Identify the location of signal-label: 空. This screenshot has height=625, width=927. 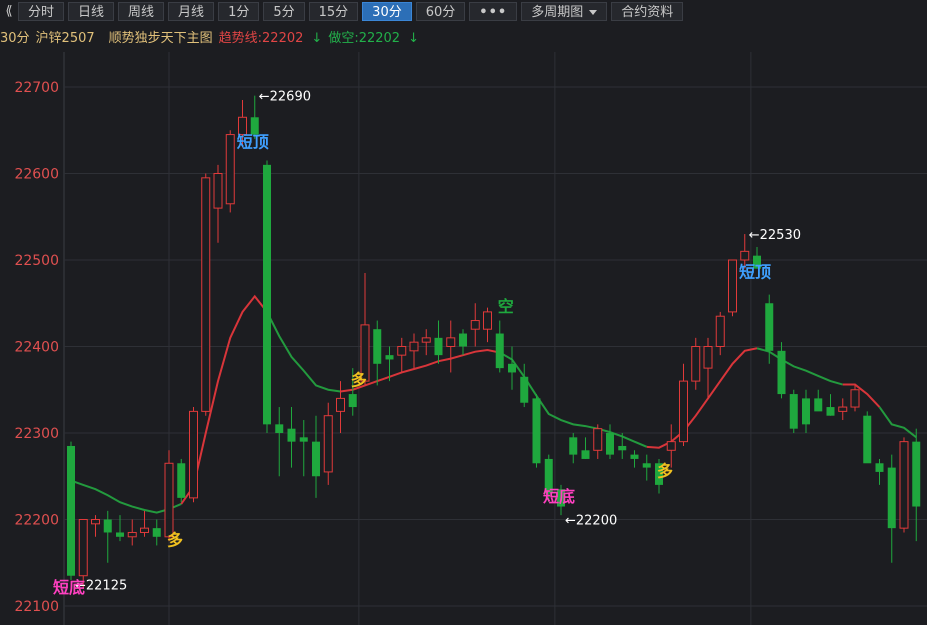
(506, 306).